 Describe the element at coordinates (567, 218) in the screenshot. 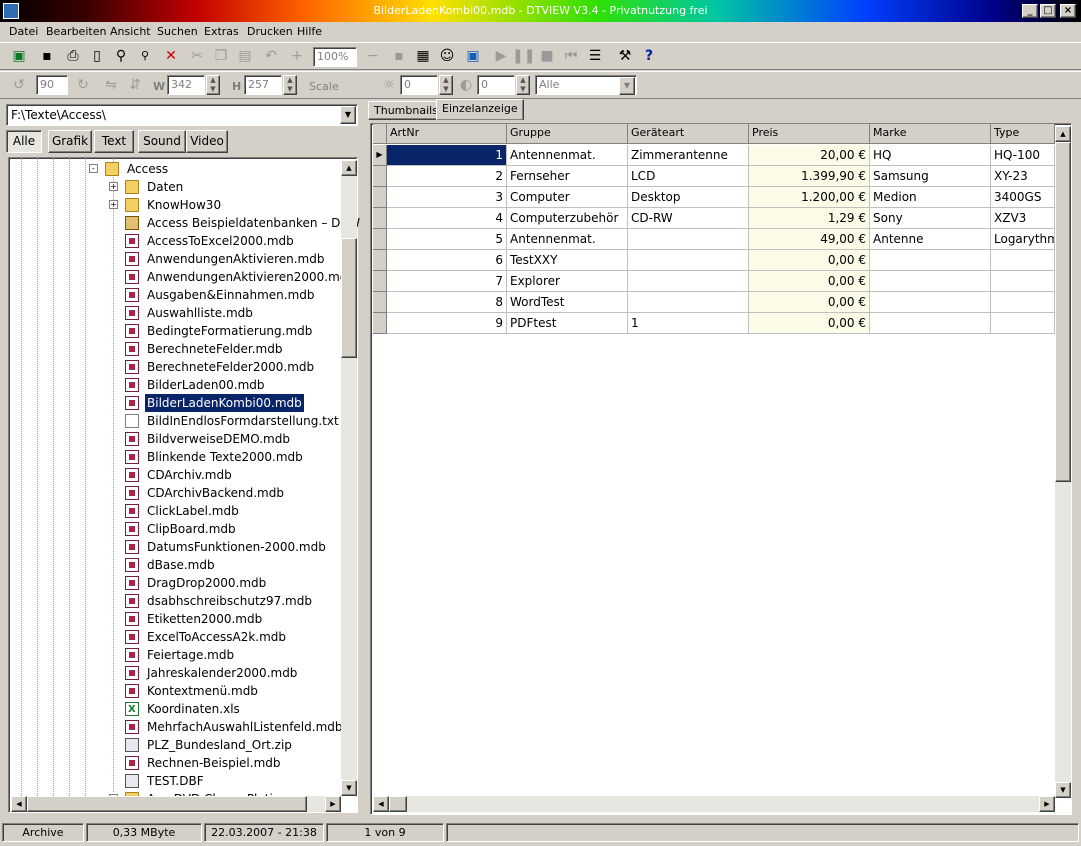

I see `cell-gruppe: Computerzubehör` at that location.